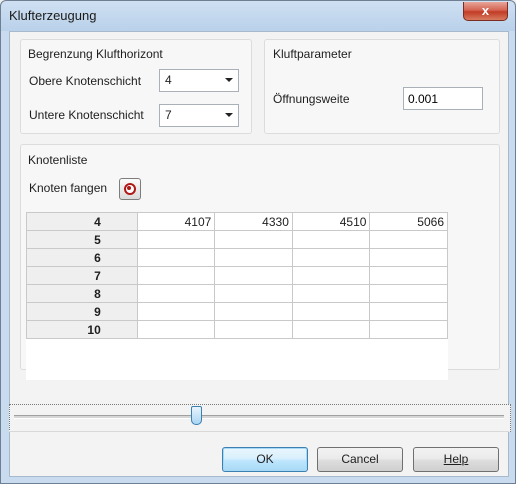  I want to click on help-button-label: Help, so click(456, 459).